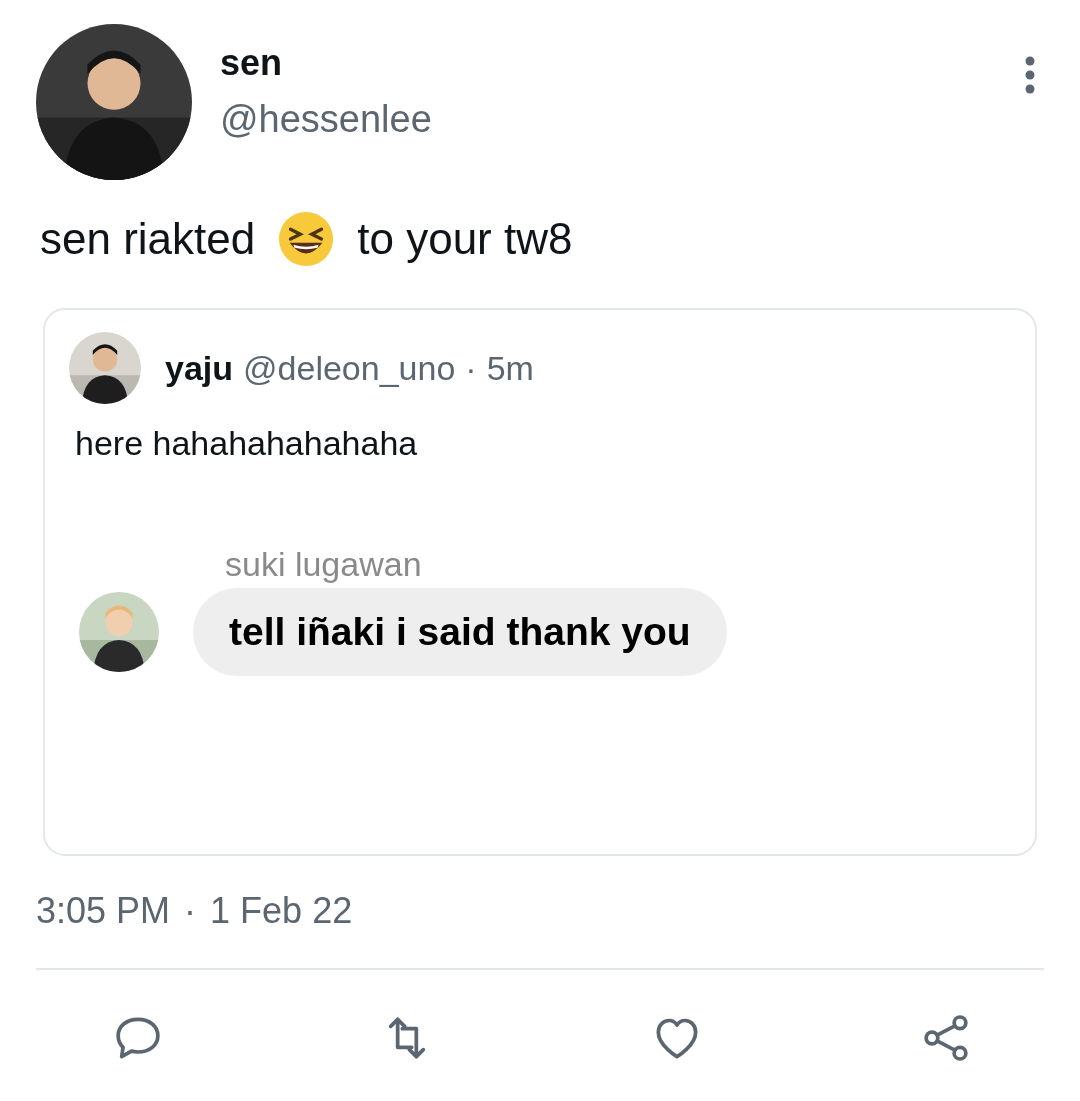  What do you see at coordinates (460, 632) in the screenshot?
I see `message-bubble: tell iñaki i said thank you` at bounding box center [460, 632].